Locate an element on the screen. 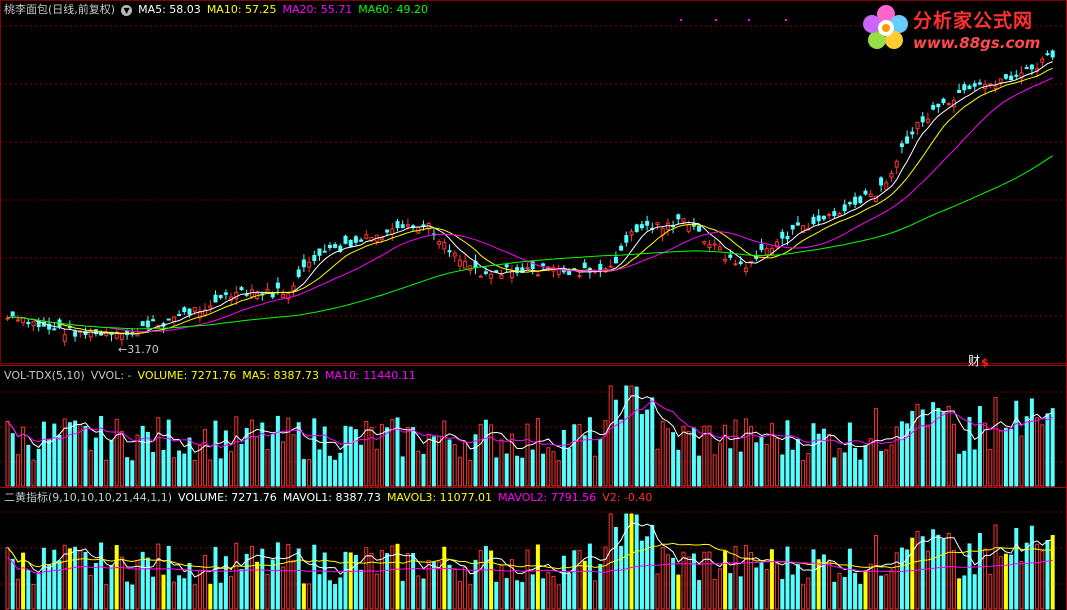  low-price-label: ←31.70 is located at coordinates (138, 349).